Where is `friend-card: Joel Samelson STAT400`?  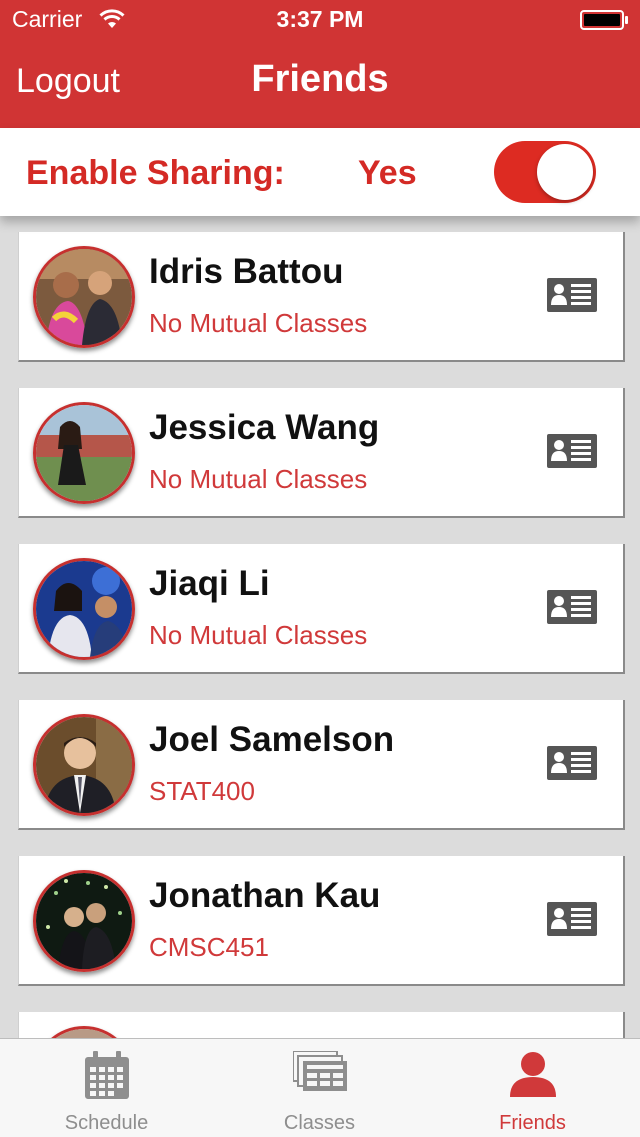 friend-card: Joel Samelson STAT400 is located at coordinates (321, 765).